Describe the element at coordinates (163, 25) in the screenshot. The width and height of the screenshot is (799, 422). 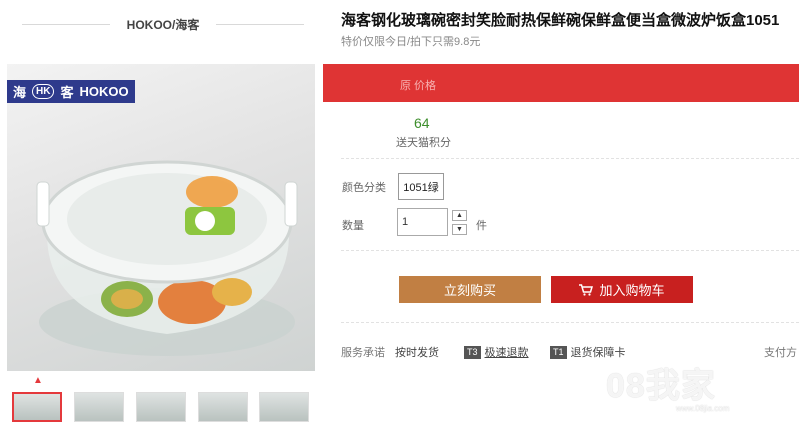
I see `store-header: HOKOO/海客` at that location.